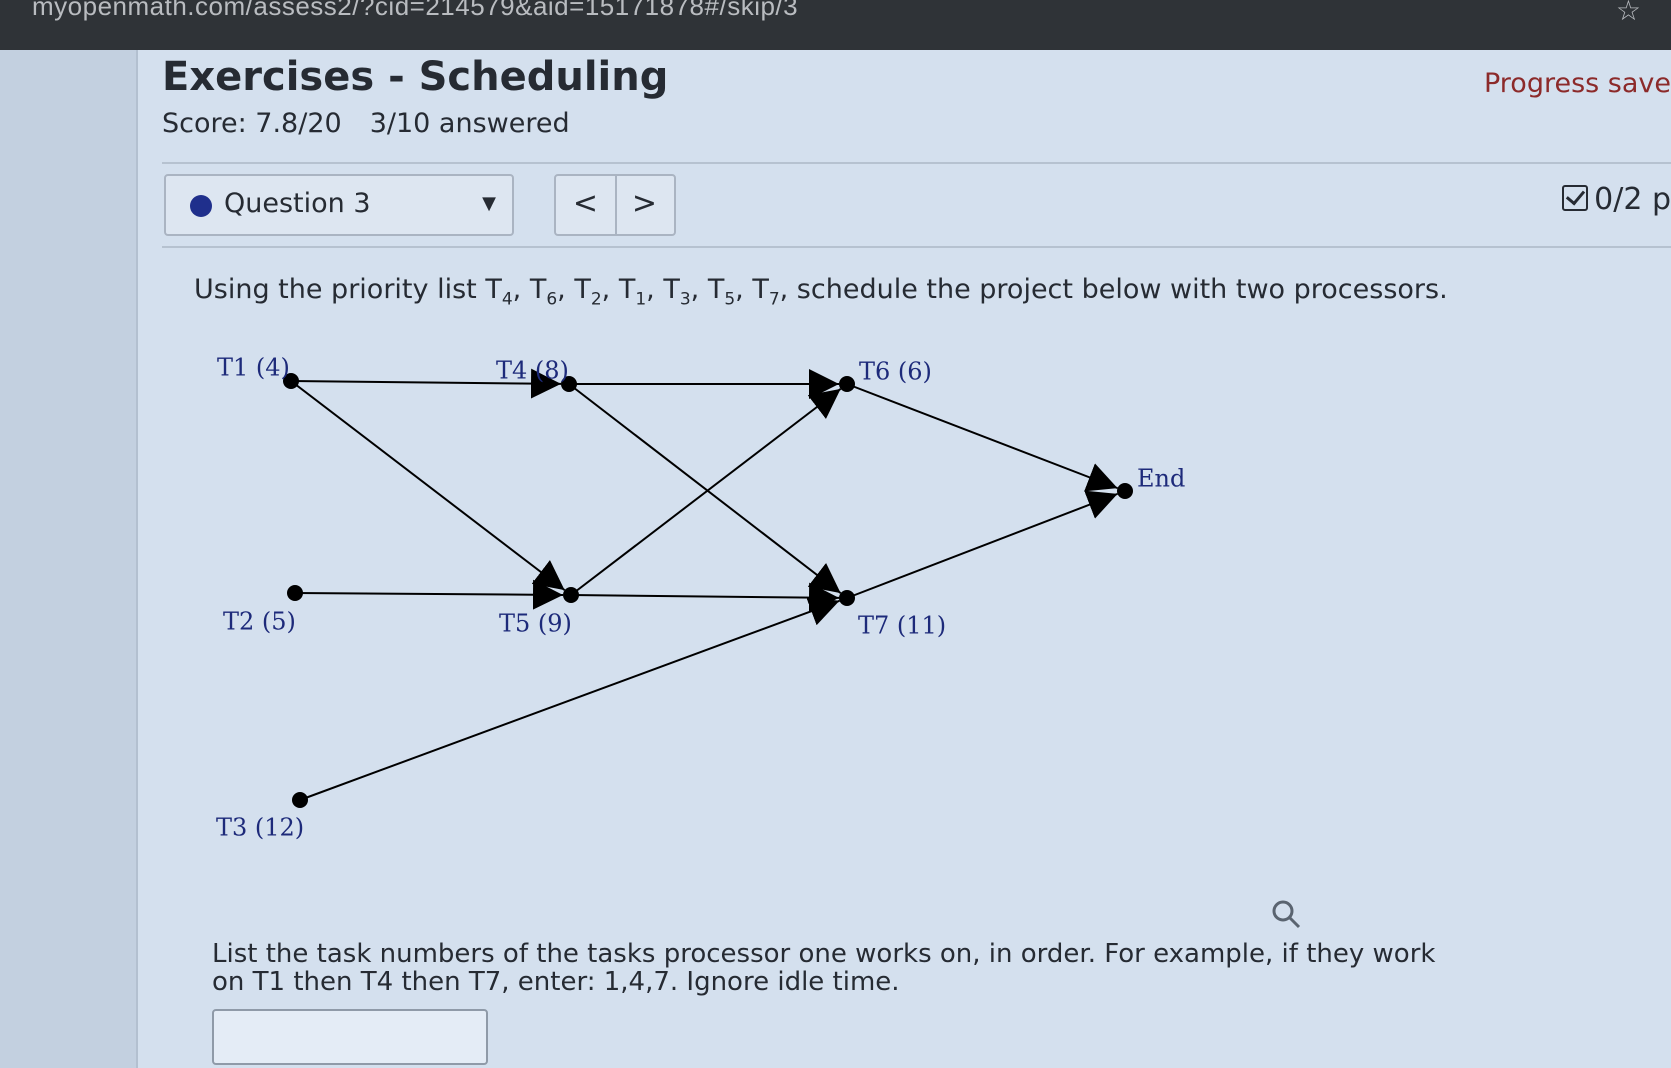  What do you see at coordinates (428, 485) in the screenshot?
I see `edge-T1-T5` at bounding box center [428, 485].